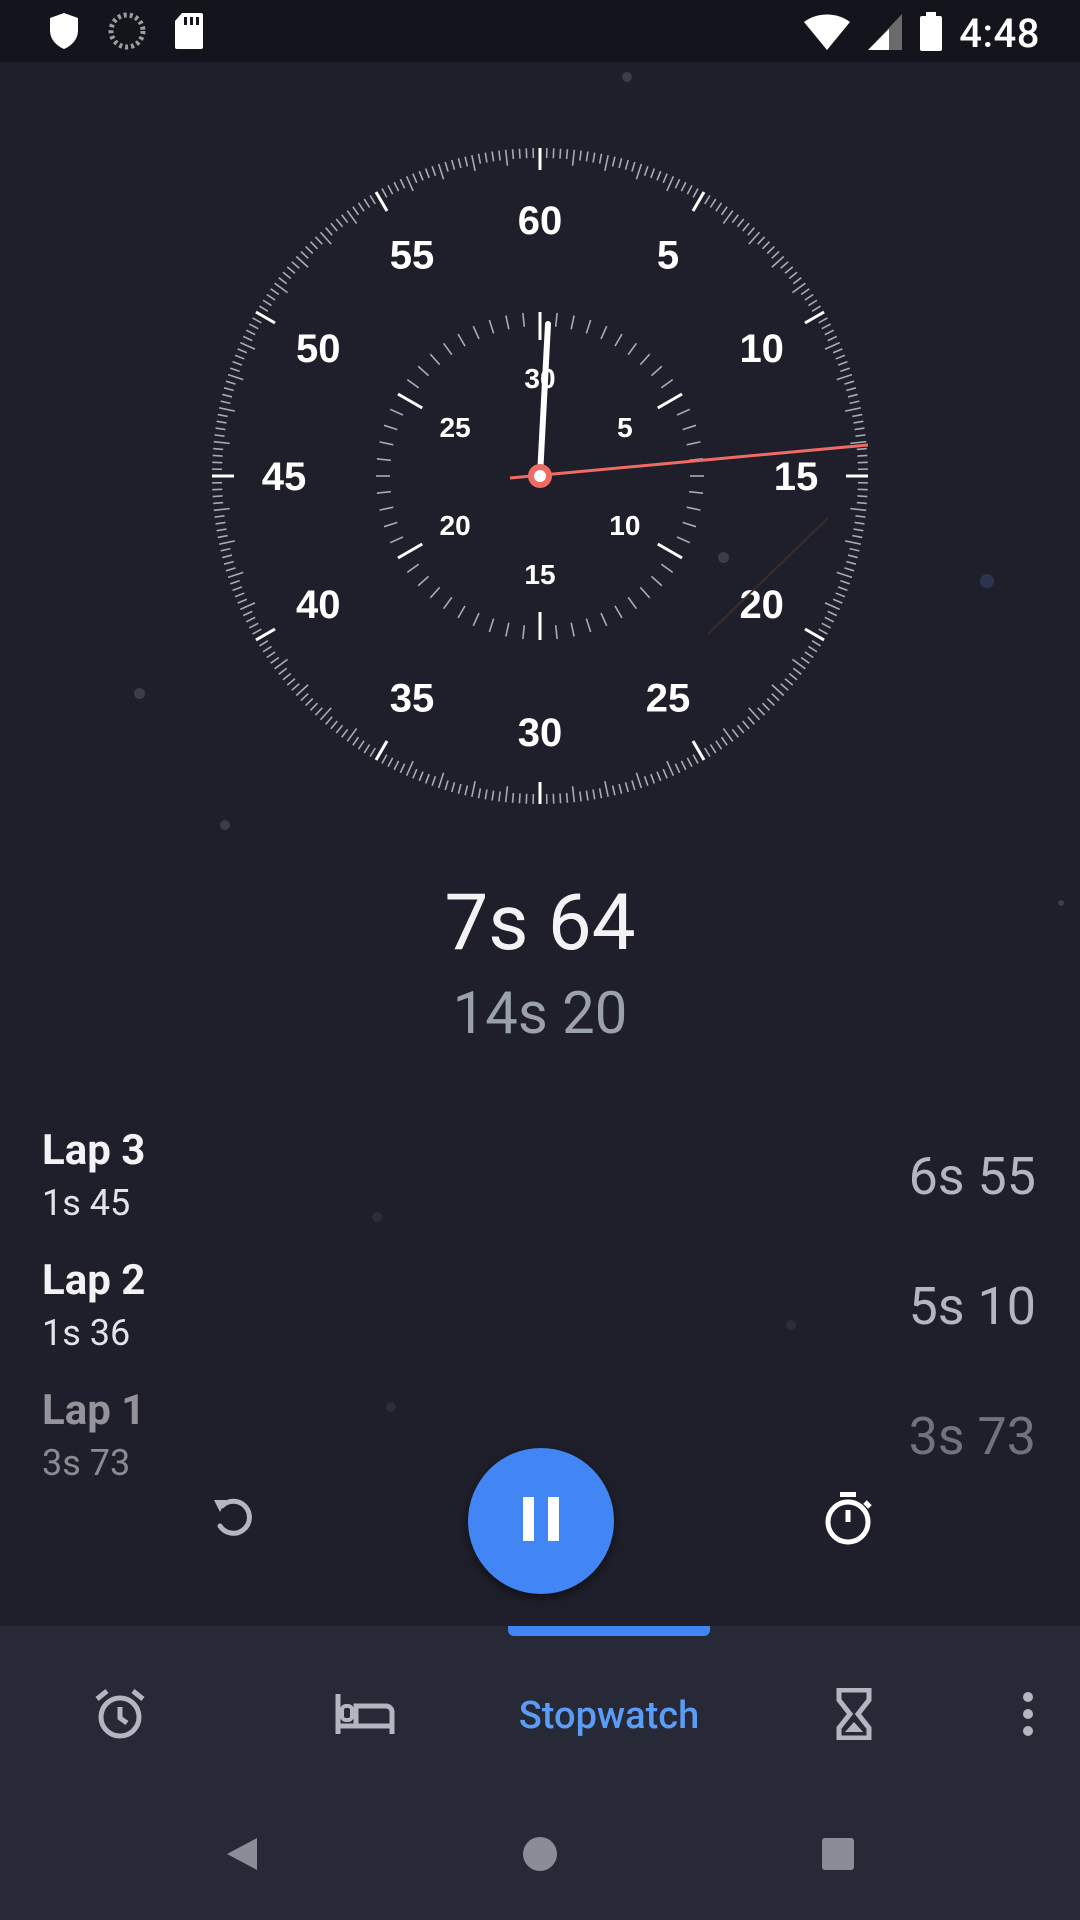 This screenshot has width=1080, height=1920. I want to click on more-vertical-icon, so click(1028, 1716).